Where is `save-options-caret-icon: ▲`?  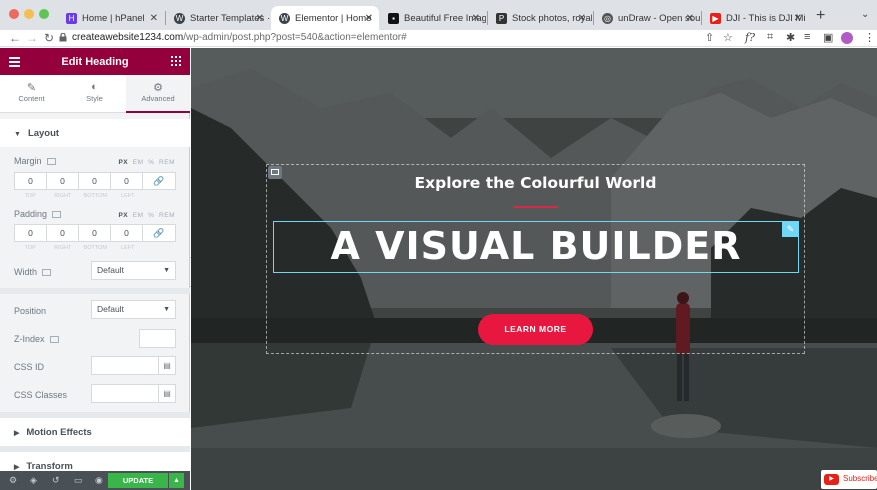
save-options-caret-icon: ▲ is located at coordinates (176, 480).